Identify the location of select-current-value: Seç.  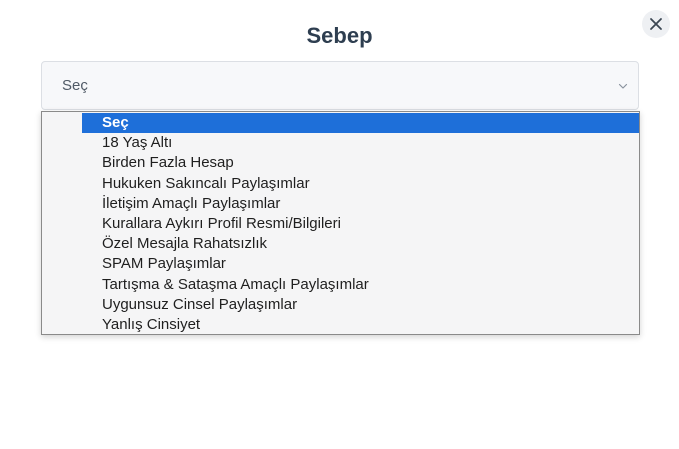
(75, 85).